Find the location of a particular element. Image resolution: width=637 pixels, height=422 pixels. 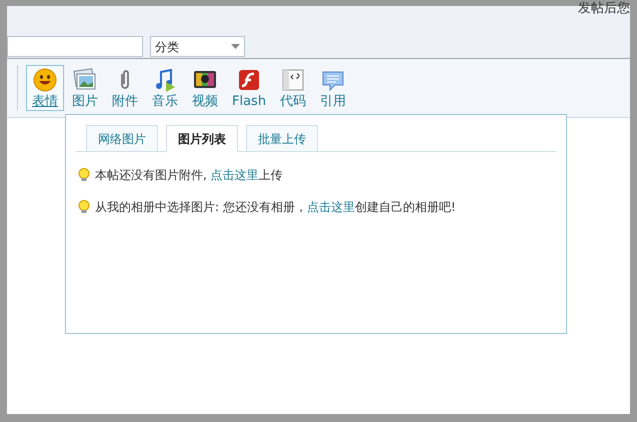

tab: 批量上传 is located at coordinates (282, 138).